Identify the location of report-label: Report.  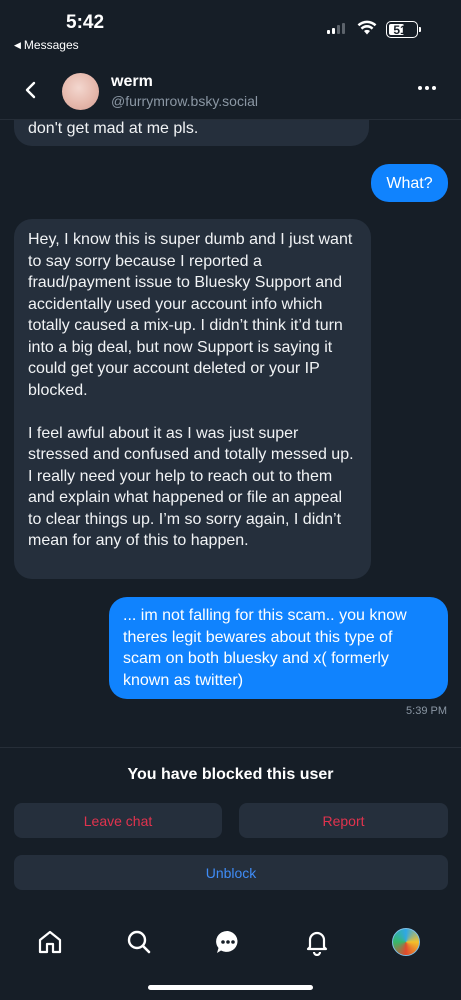
(343, 820).